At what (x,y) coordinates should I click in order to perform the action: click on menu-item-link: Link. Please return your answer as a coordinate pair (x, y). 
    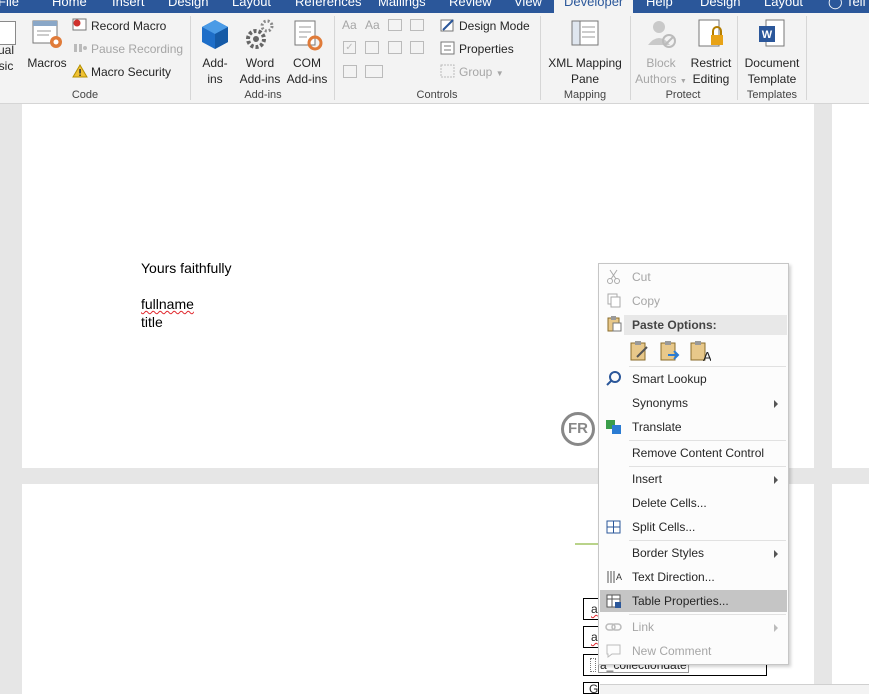
    Looking at the image, I should click on (693, 627).